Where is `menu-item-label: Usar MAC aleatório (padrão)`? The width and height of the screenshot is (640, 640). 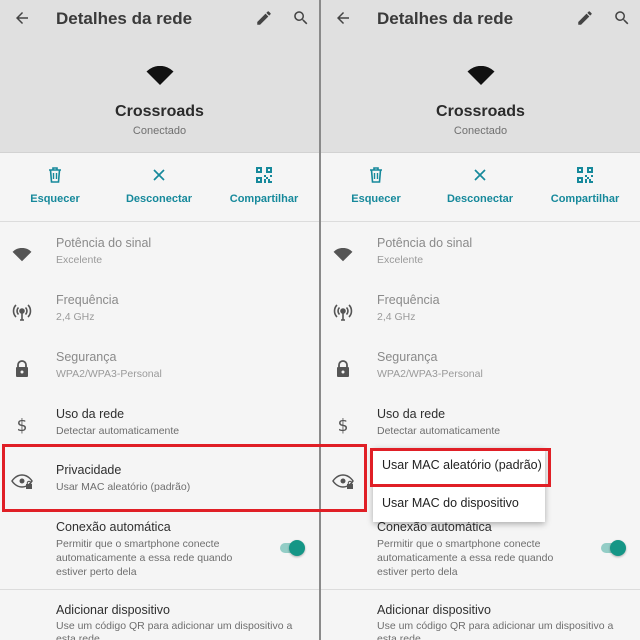
menu-item-label: Usar MAC aleatório (padrão) is located at coordinates (462, 465).